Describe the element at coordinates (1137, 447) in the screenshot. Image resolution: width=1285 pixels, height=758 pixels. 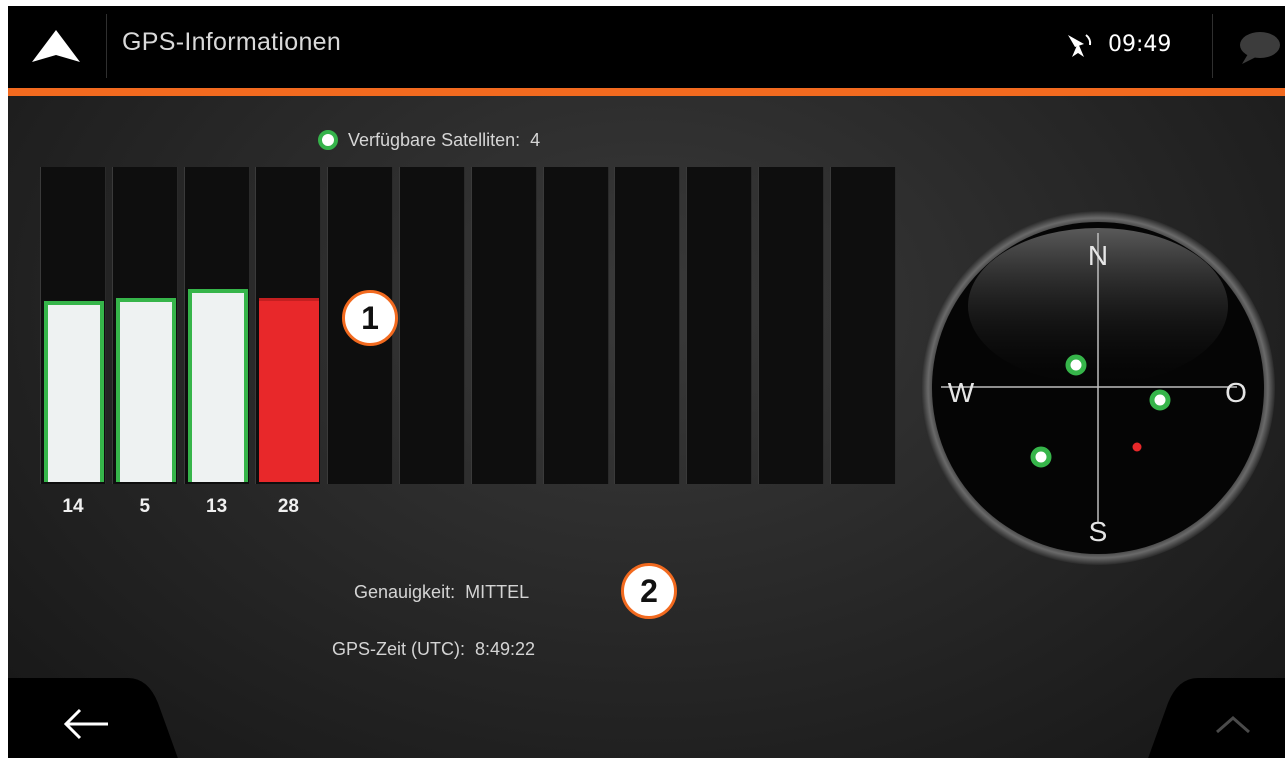
I see `satellite-position-marker-weak` at that location.